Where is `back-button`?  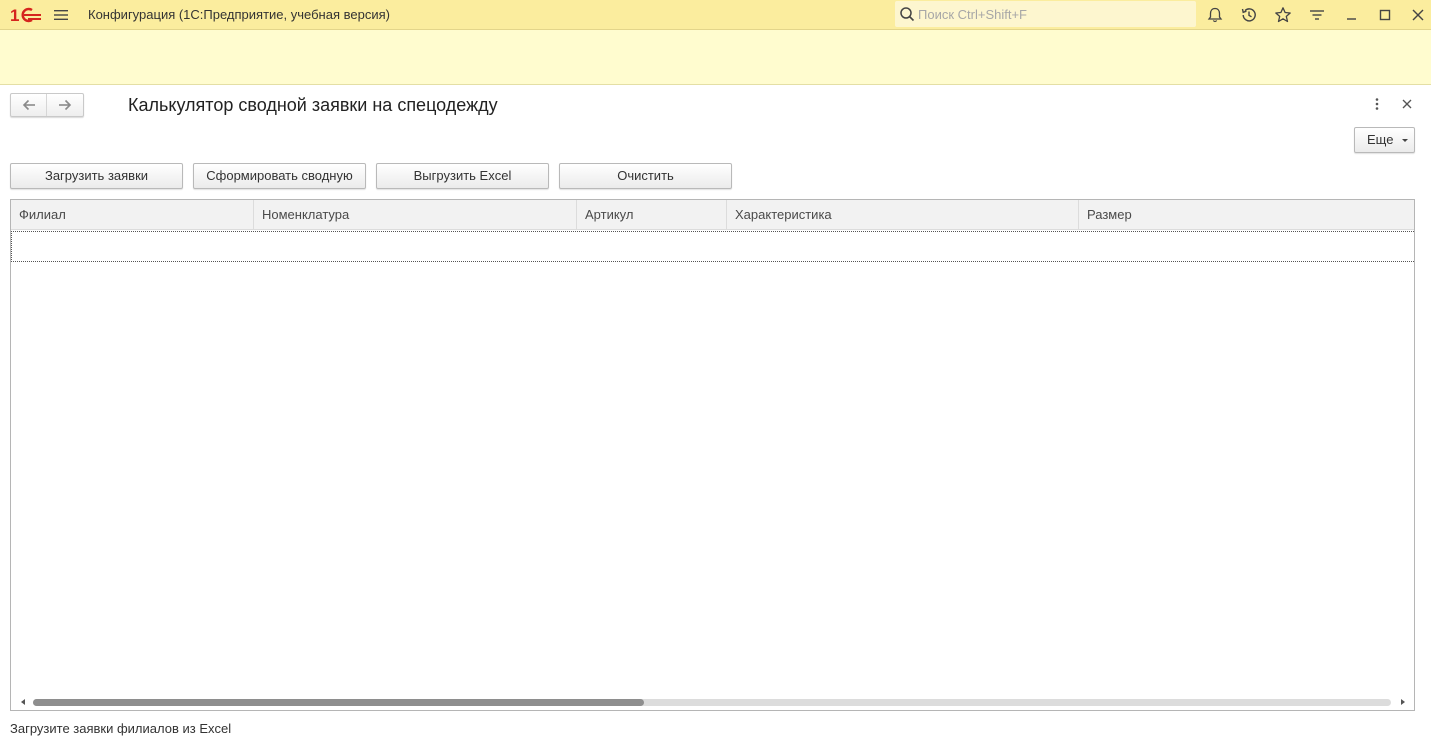
back-button is located at coordinates (29, 105).